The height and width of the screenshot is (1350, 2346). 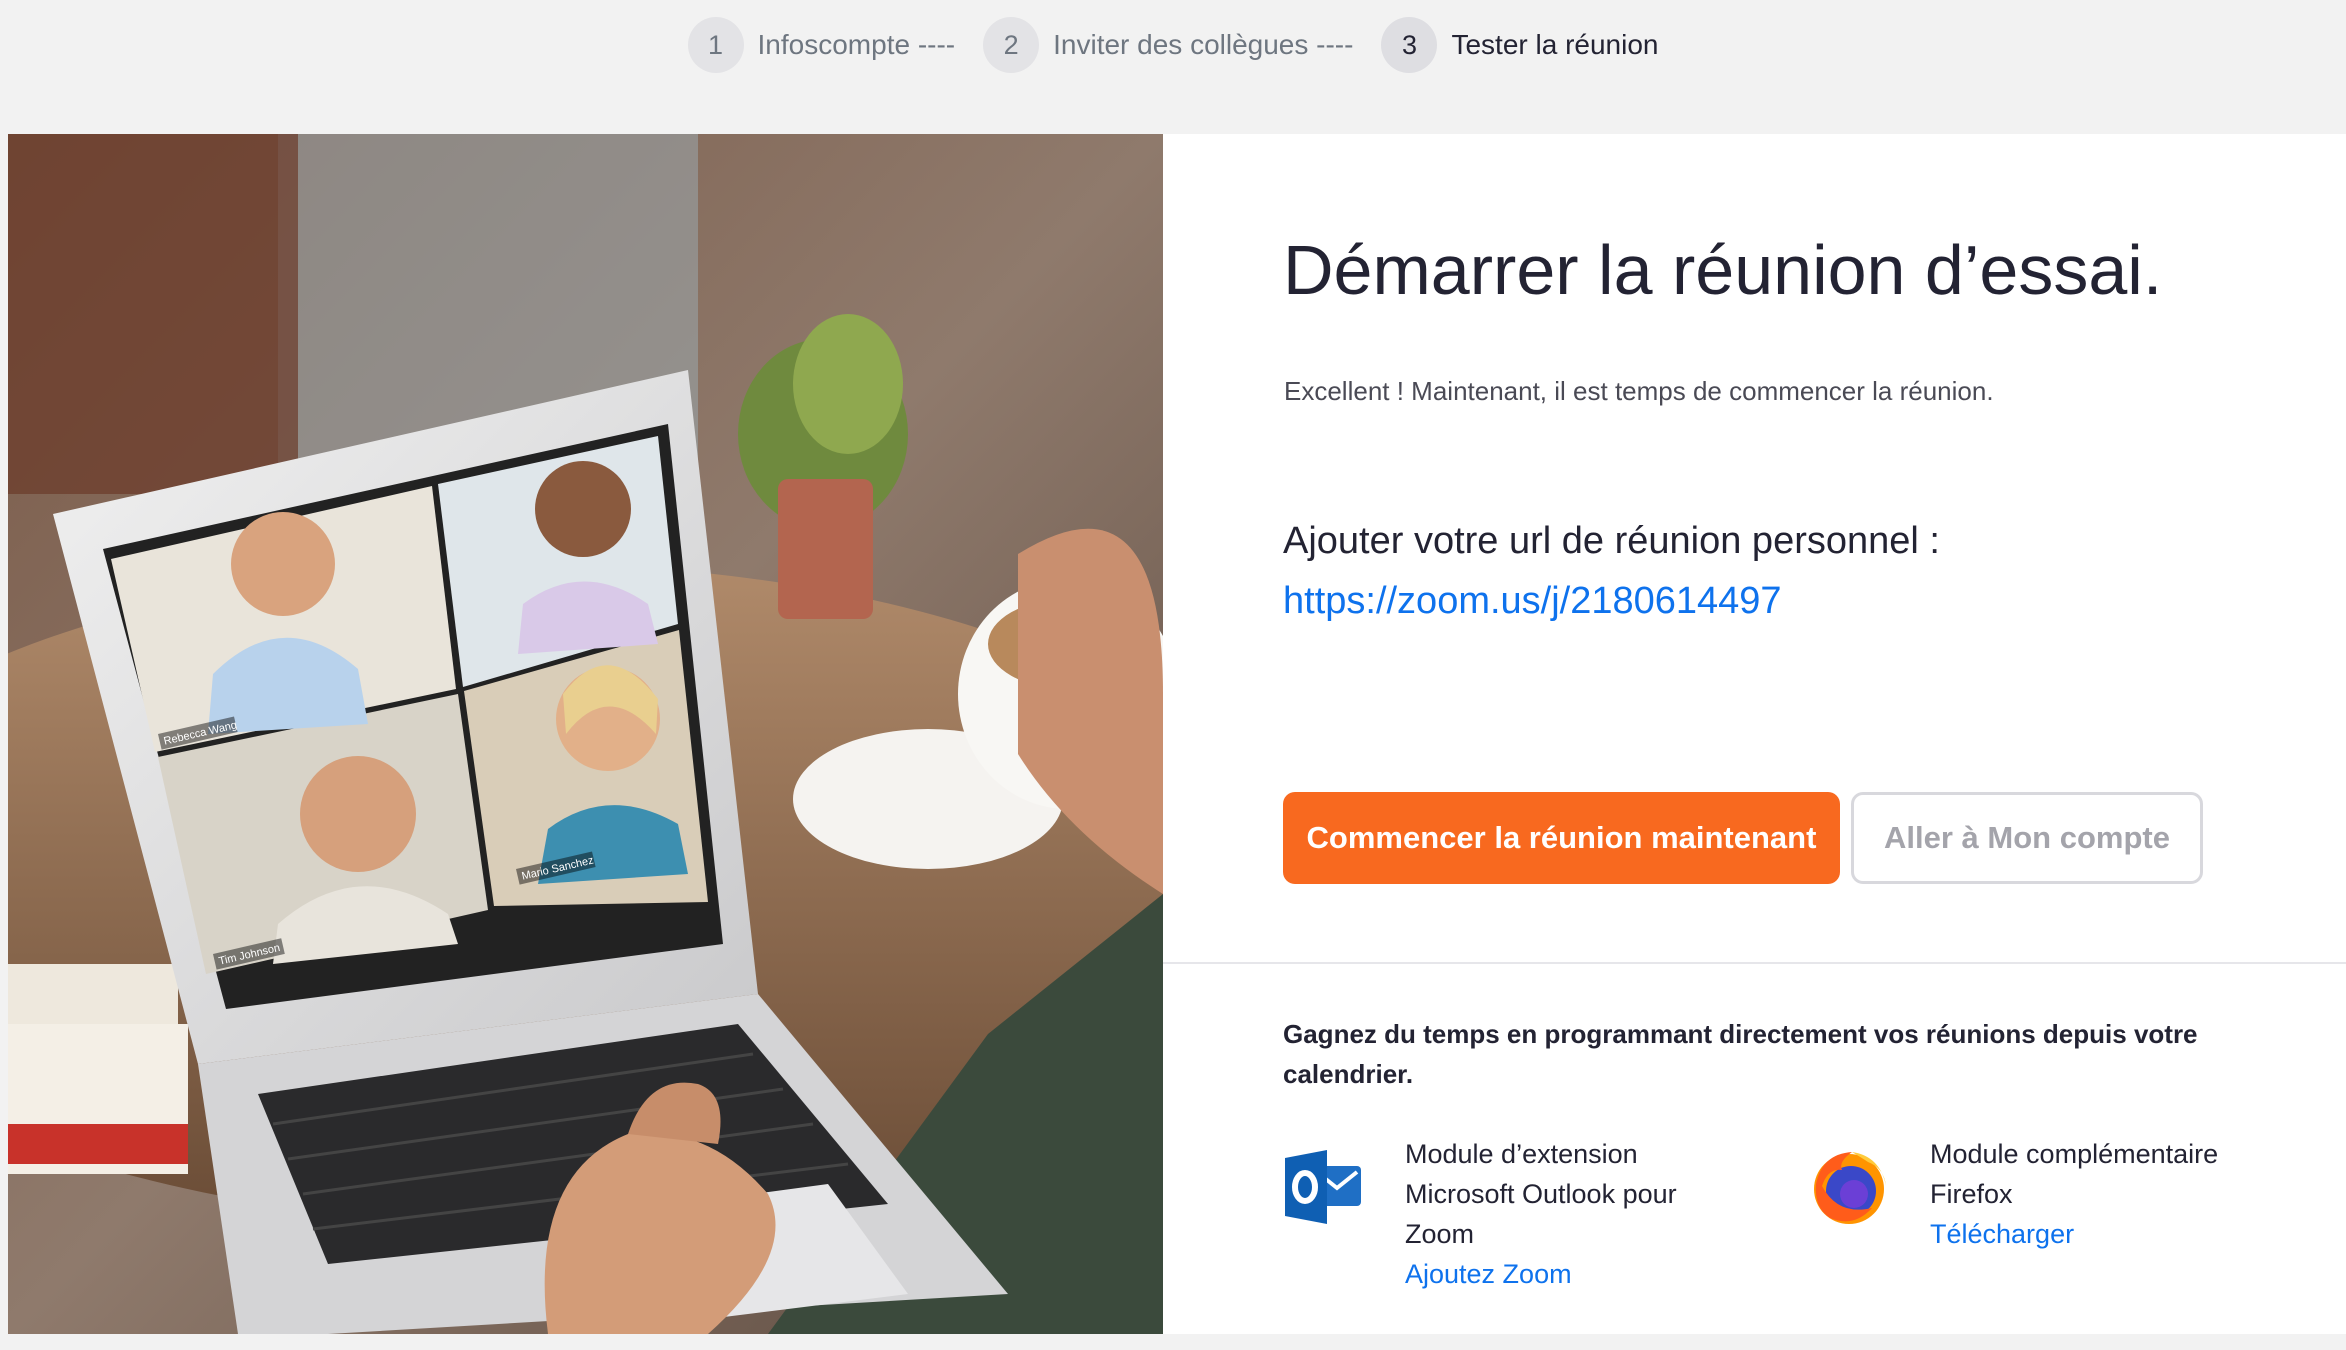 What do you see at coordinates (1440, 1234) in the screenshot?
I see `plugin-name-line: Zoom` at bounding box center [1440, 1234].